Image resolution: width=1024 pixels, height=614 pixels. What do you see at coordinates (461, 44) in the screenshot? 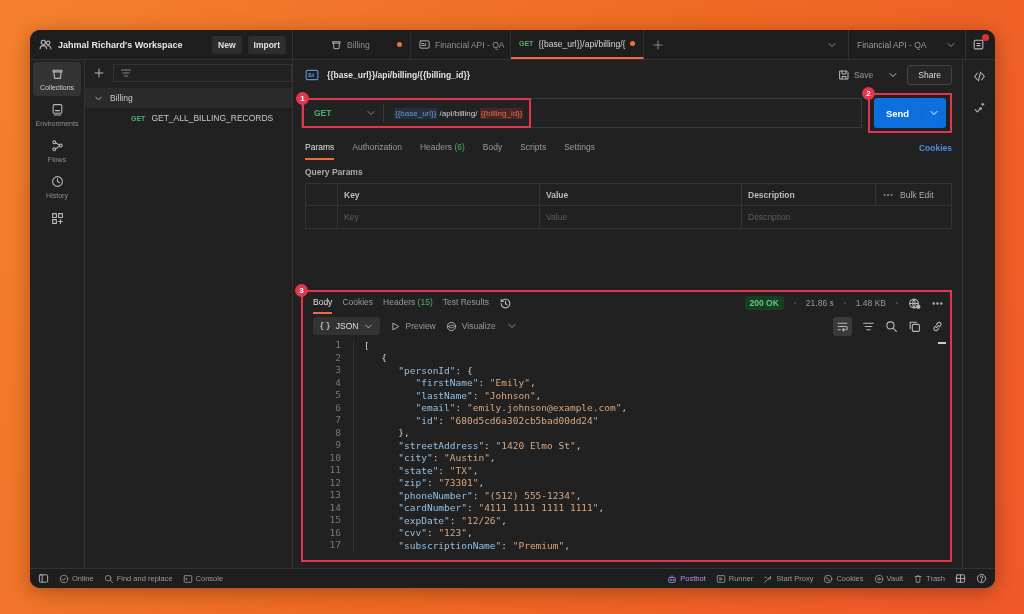
I see `request-tab: Financial API - QA` at bounding box center [461, 44].